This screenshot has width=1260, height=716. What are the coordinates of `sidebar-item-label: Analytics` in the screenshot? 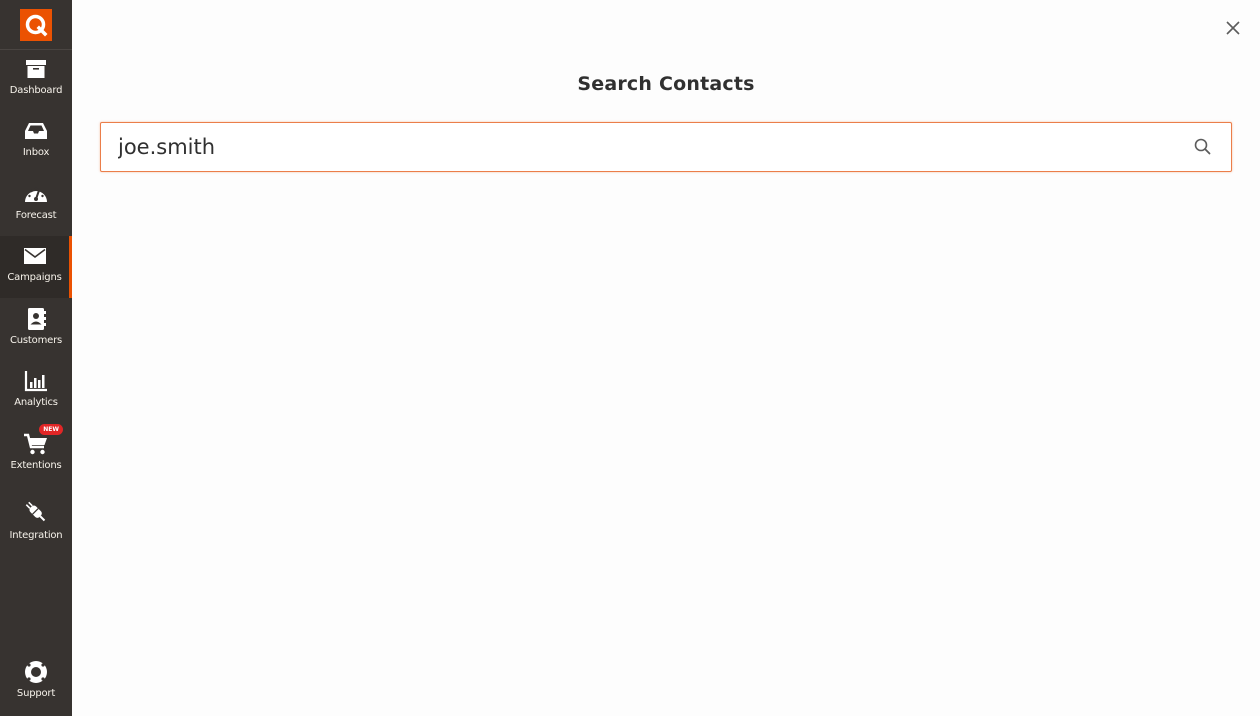 It's located at (36, 402).